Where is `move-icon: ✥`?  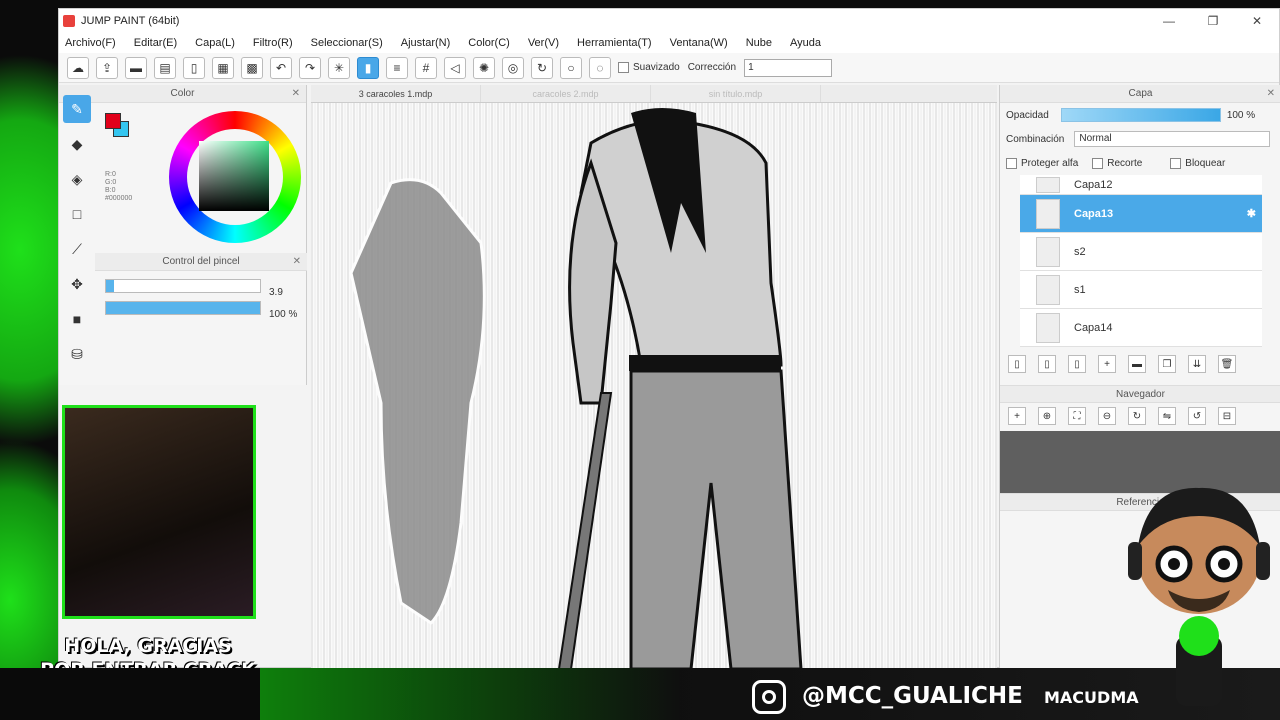 move-icon: ✥ is located at coordinates (77, 284).